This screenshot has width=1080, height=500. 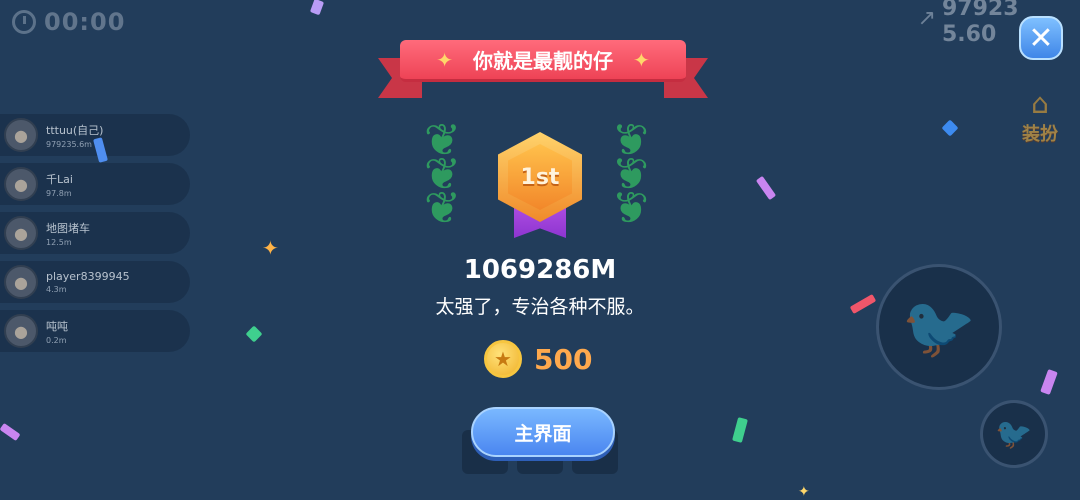 What do you see at coordinates (1040, 134) in the screenshot?
I see `dress-up-label: 装扮` at bounding box center [1040, 134].